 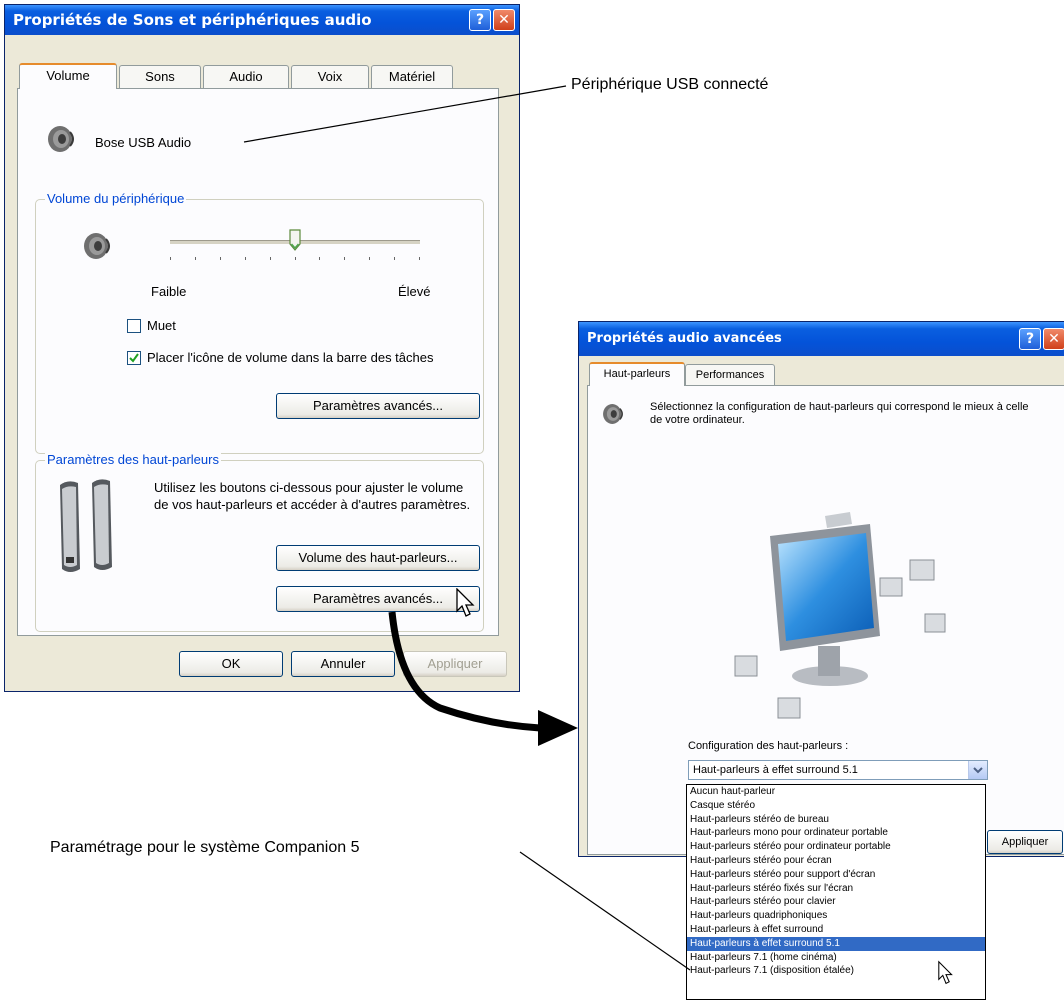 What do you see at coordinates (637, 374) in the screenshot?
I see `tab-haut-parleurs: Haut-parleurs` at bounding box center [637, 374].